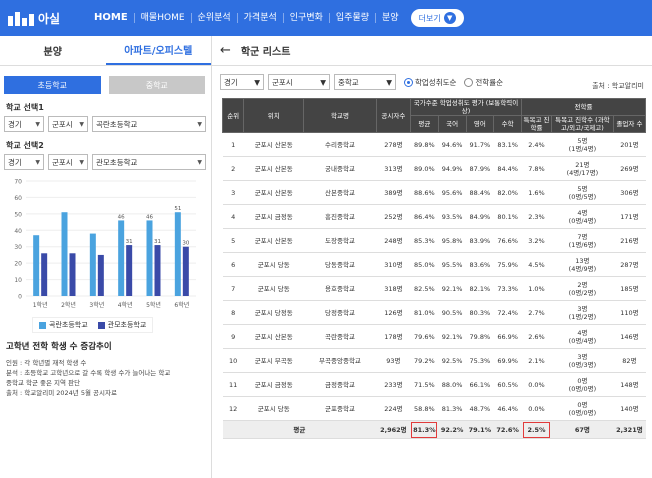  I want to click on cell-value: 군포시 산본동, so click(273, 336).